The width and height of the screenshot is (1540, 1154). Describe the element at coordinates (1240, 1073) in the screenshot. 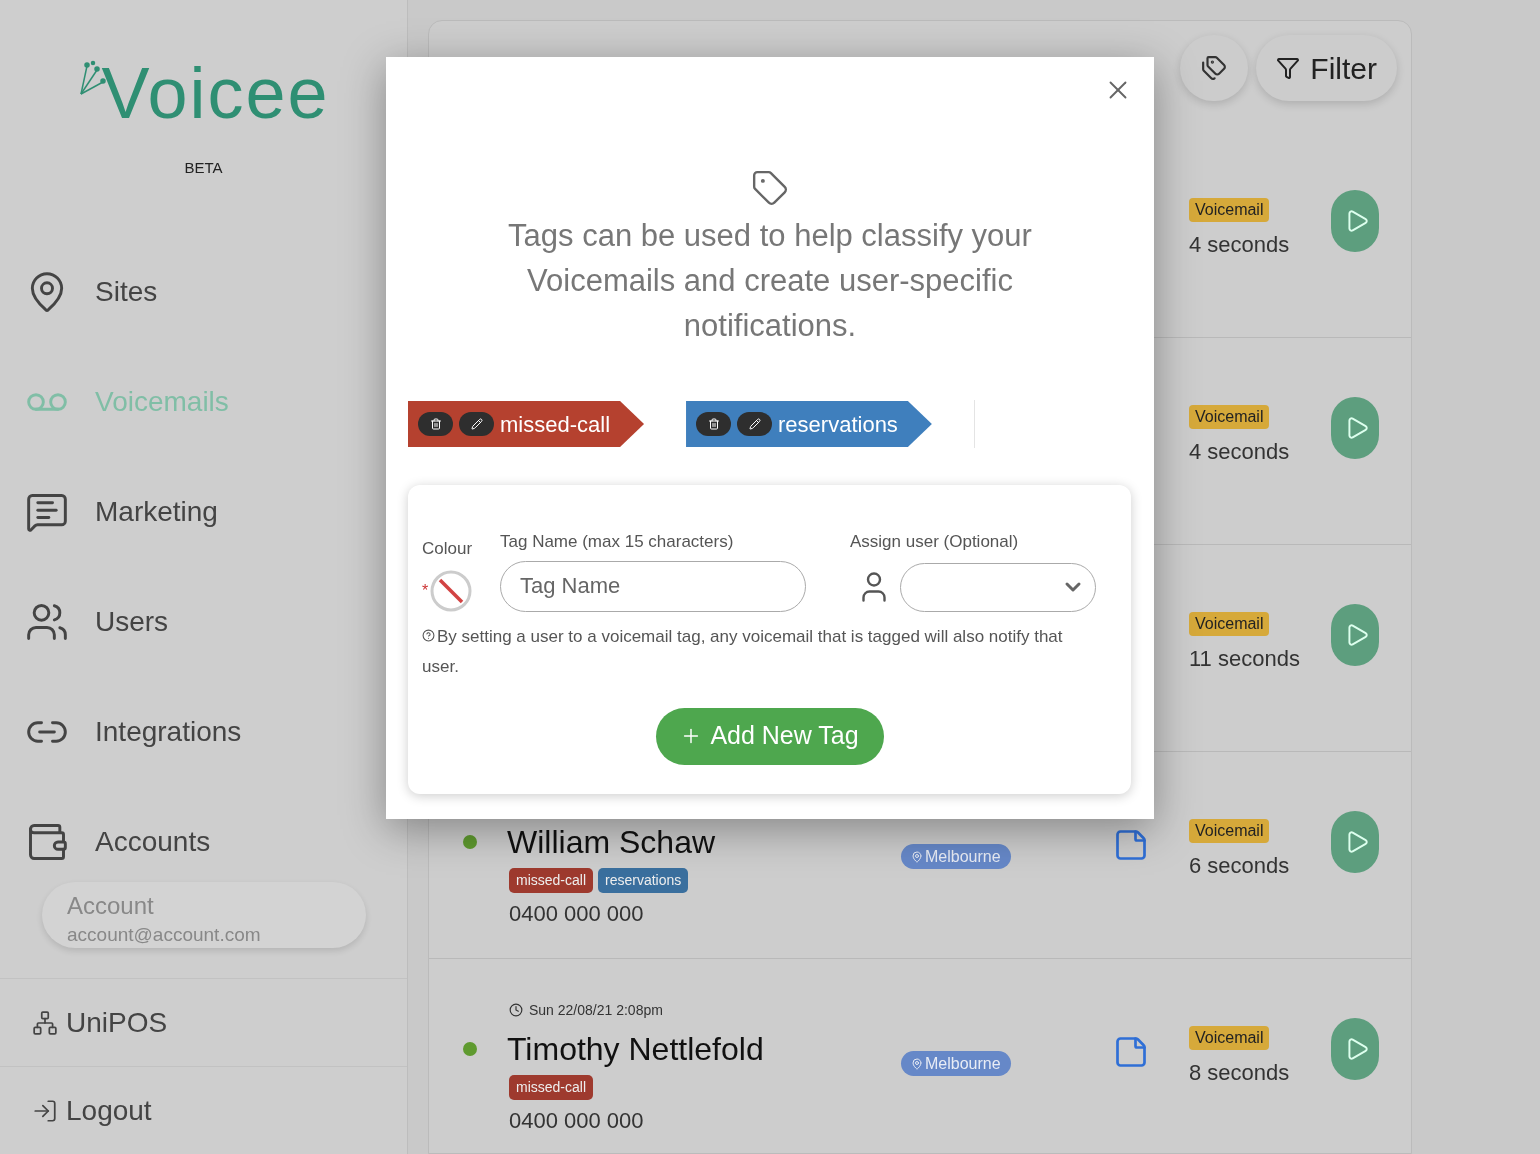

I see `duration-text: 8 seconds` at that location.